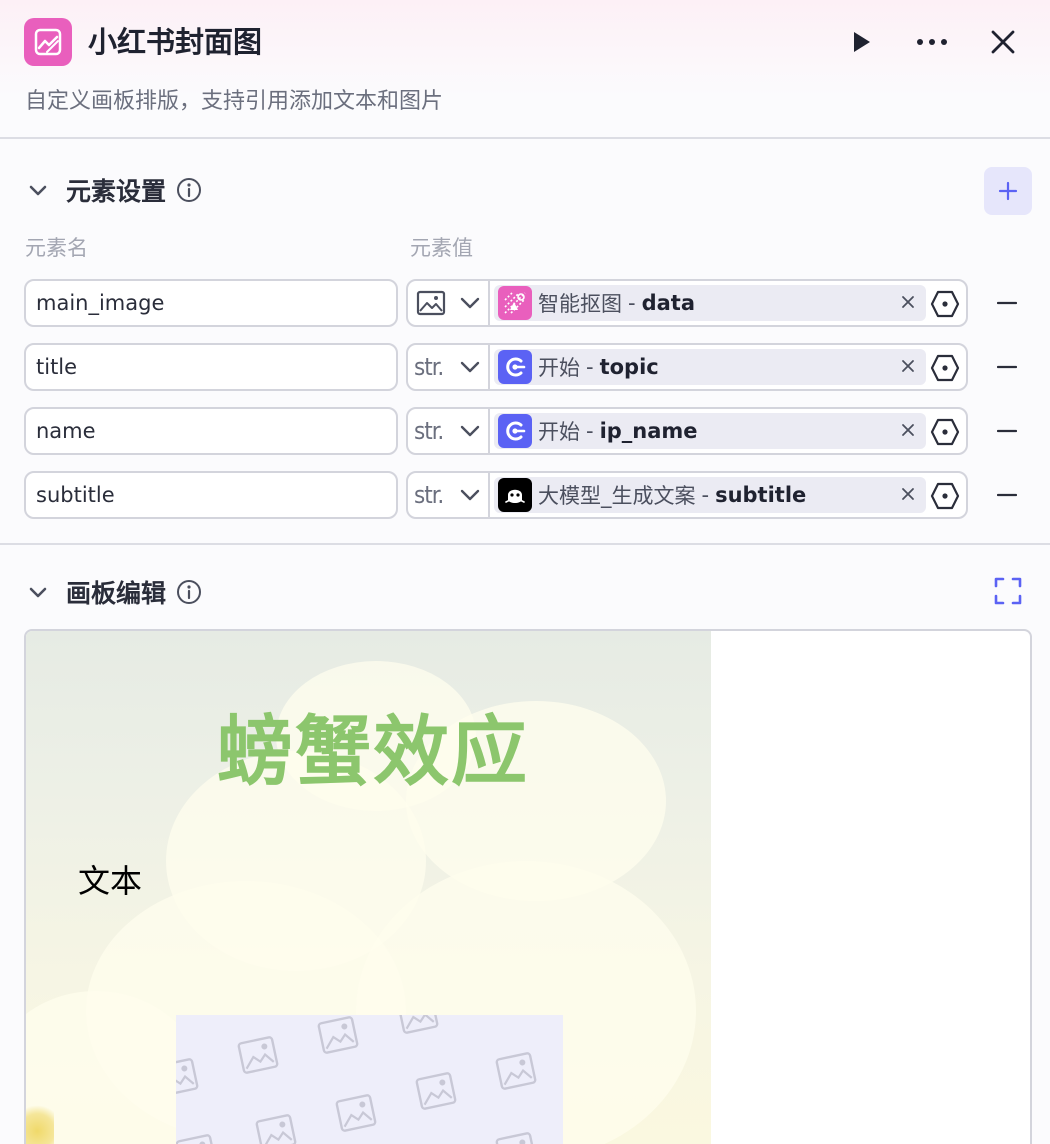  I want to click on close-icon, so click(1003, 42).